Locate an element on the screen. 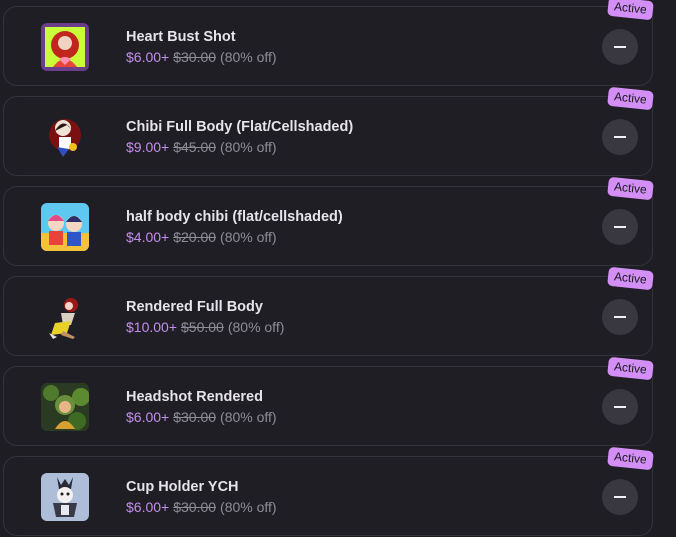  price-line: $4.00+ $20.00 (80% off) is located at coordinates (201, 237).